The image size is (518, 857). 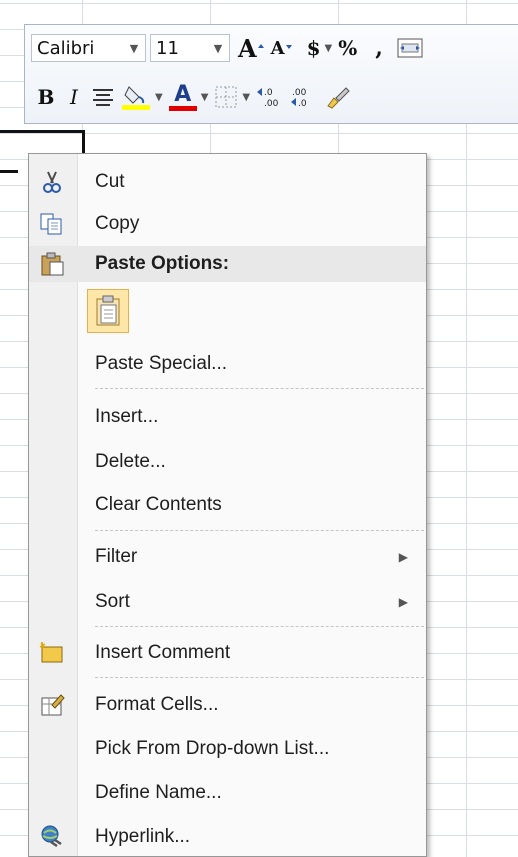 I want to click on bold-label: B, so click(x=46, y=97).